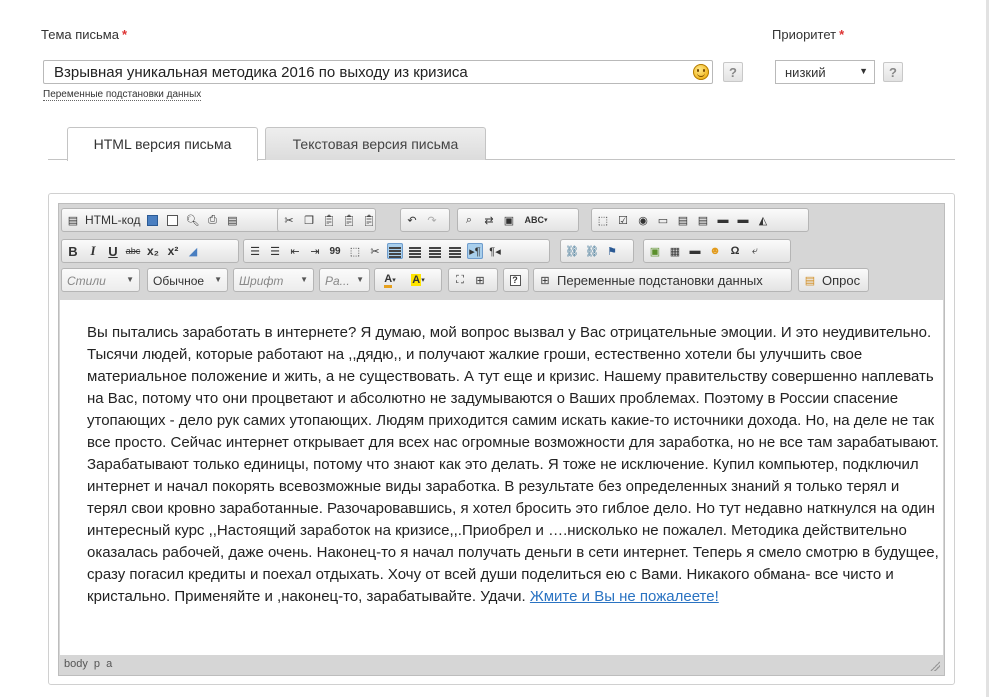 The width and height of the screenshot is (989, 697). I want to click on image-icon: ▣, so click(655, 251).